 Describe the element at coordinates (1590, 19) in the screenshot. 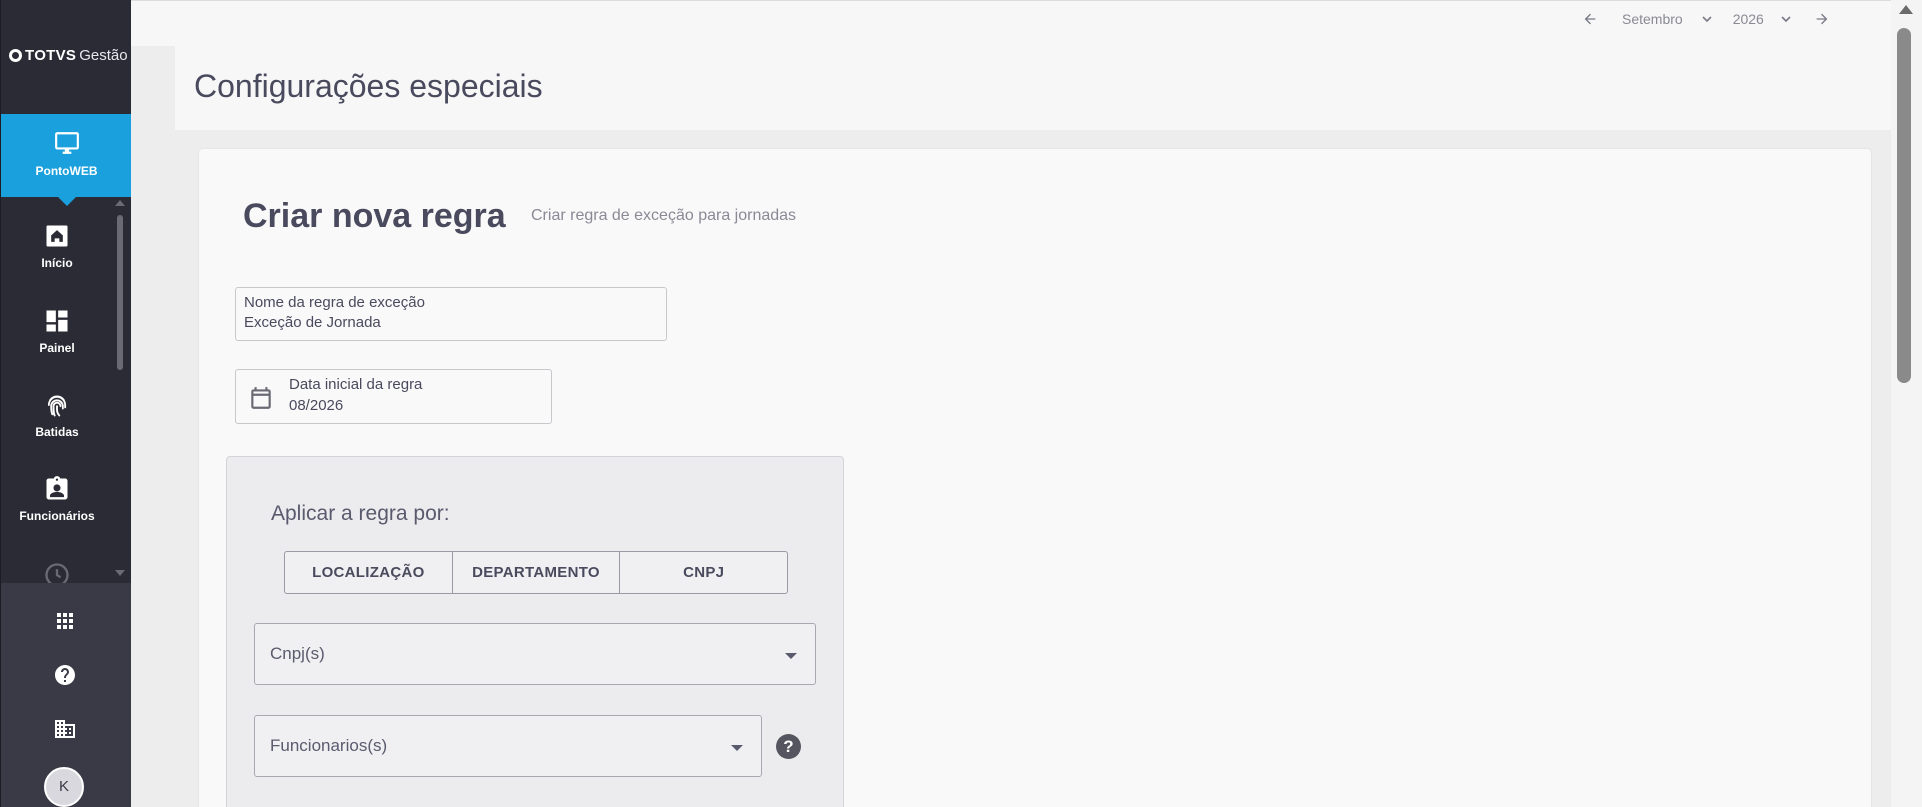

I see `arrow-left-icon` at that location.